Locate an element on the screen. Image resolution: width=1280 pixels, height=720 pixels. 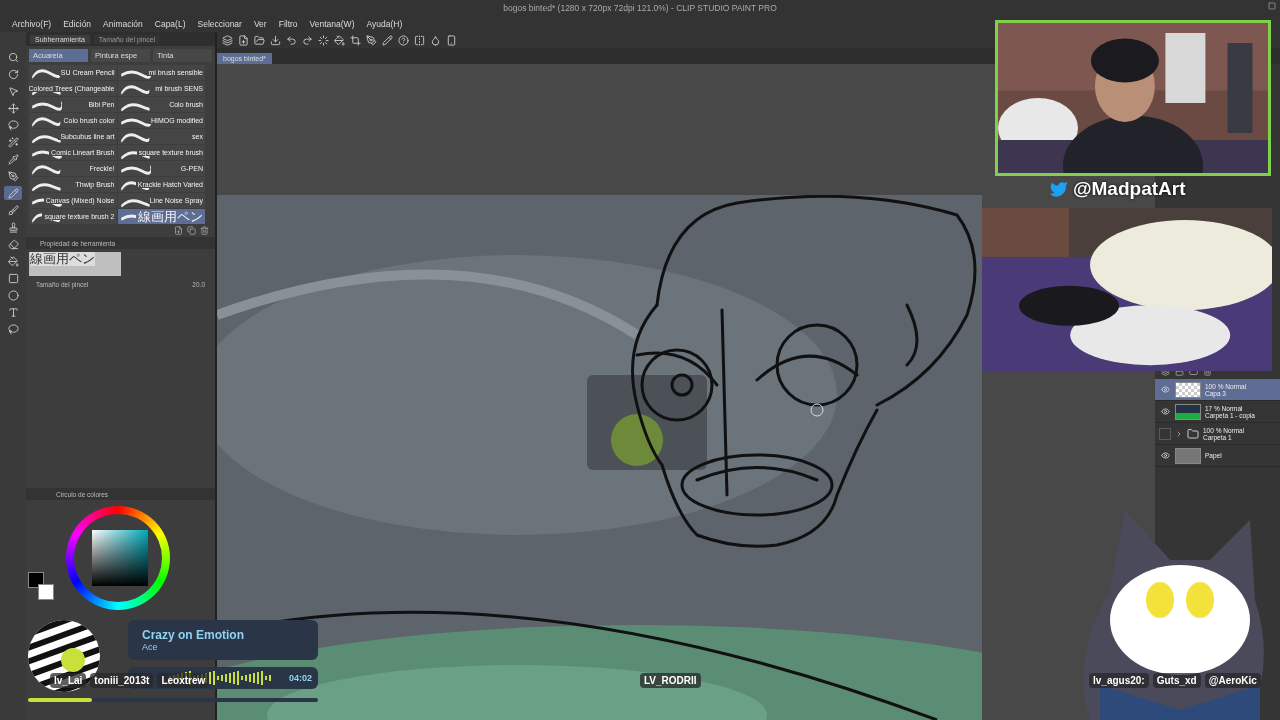
bucket-icon is located at coordinates (339, 40).